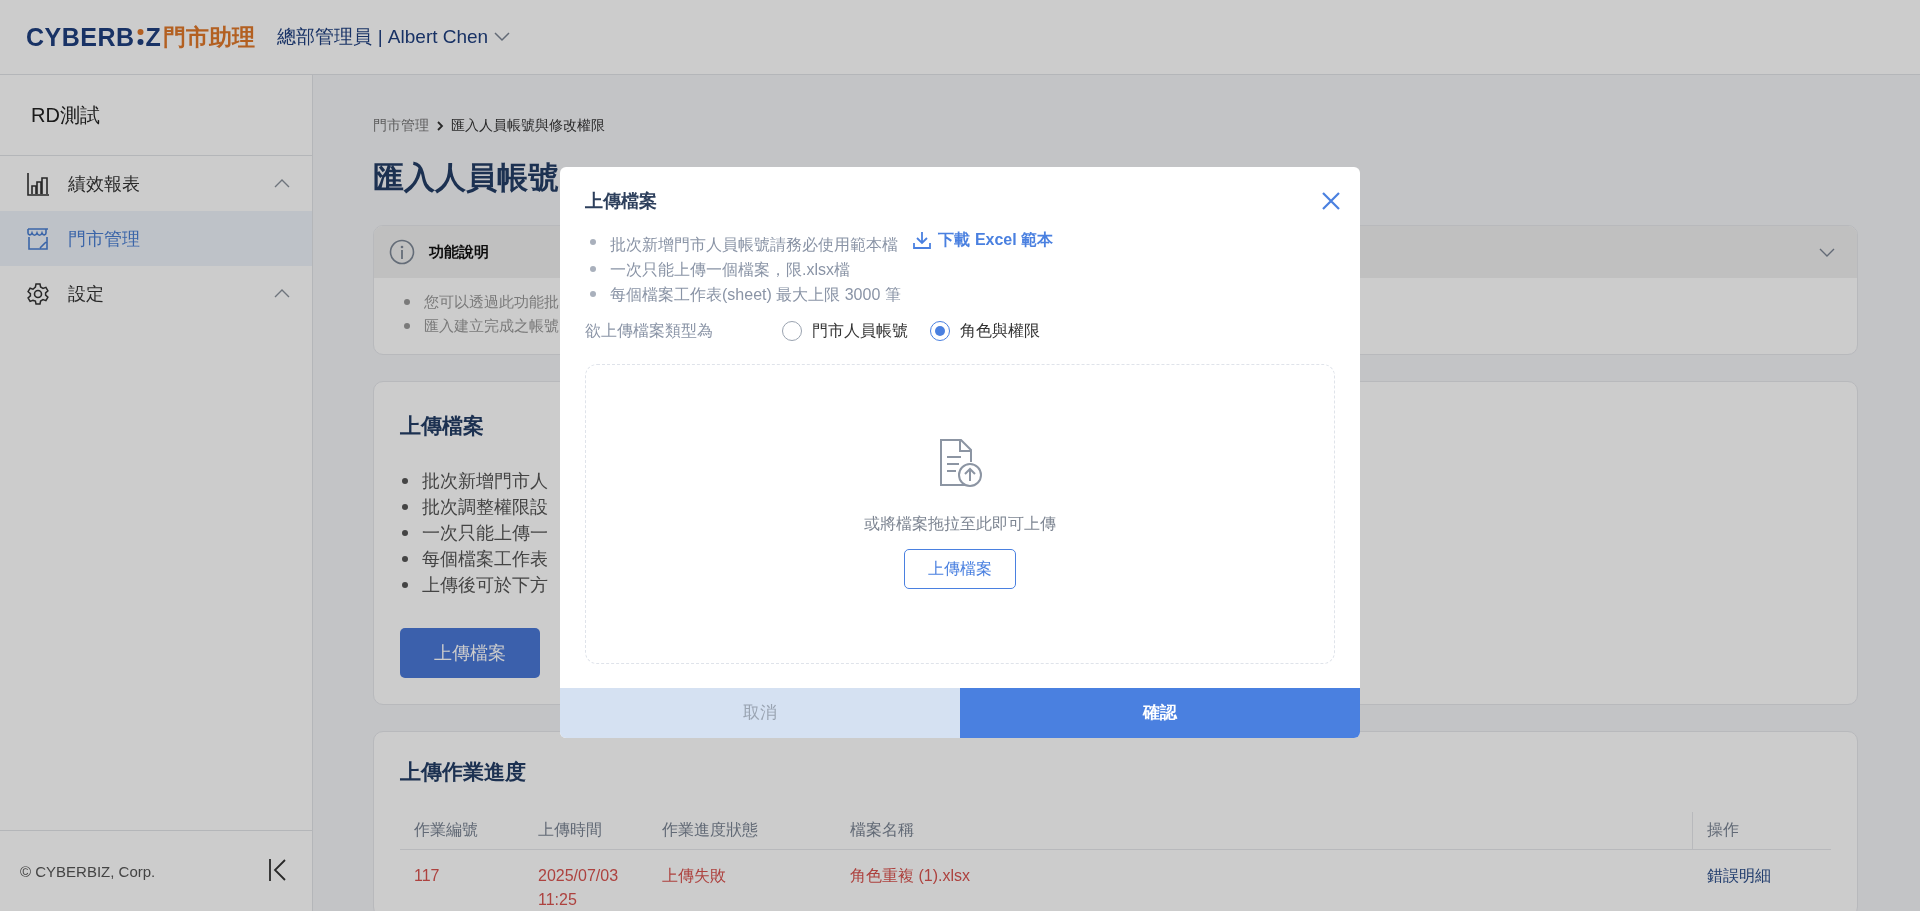 The image size is (1920, 911). I want to click on breadcrumb-current: 匯入人員帳號與修改權限, so click(528, 126).